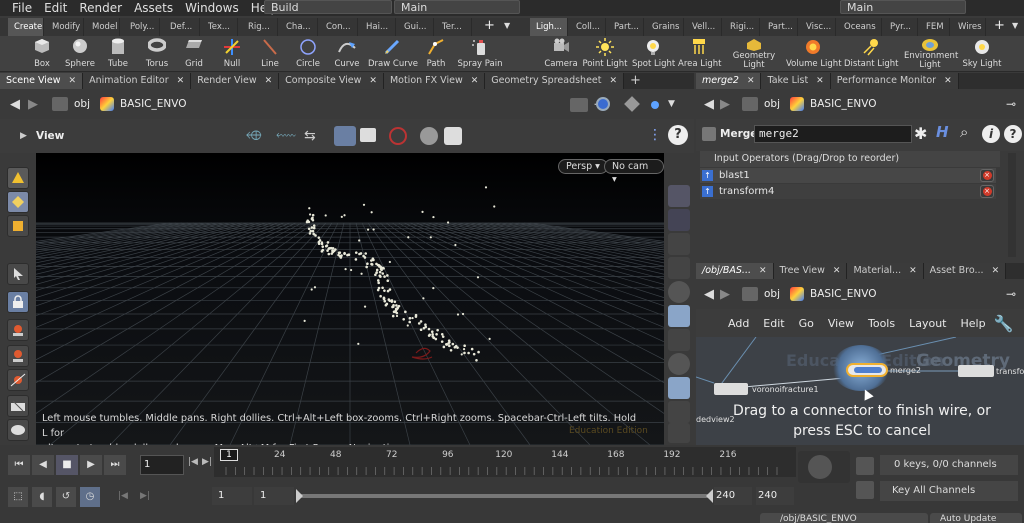 The width and height of the screenshot is (1024, 523). Describe the element at coordinates (814, 54) in the screenshot. I see `tool-volume-light: Volume Light` at that location.